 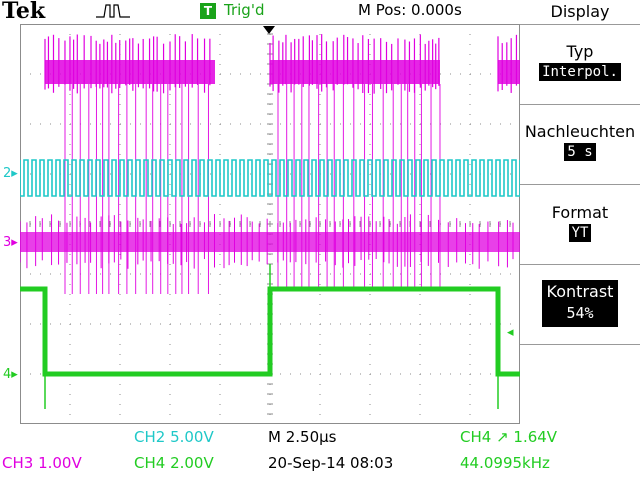 I want to click on frequency-readout: 44.0995kHz, so click(x=505, y=463).